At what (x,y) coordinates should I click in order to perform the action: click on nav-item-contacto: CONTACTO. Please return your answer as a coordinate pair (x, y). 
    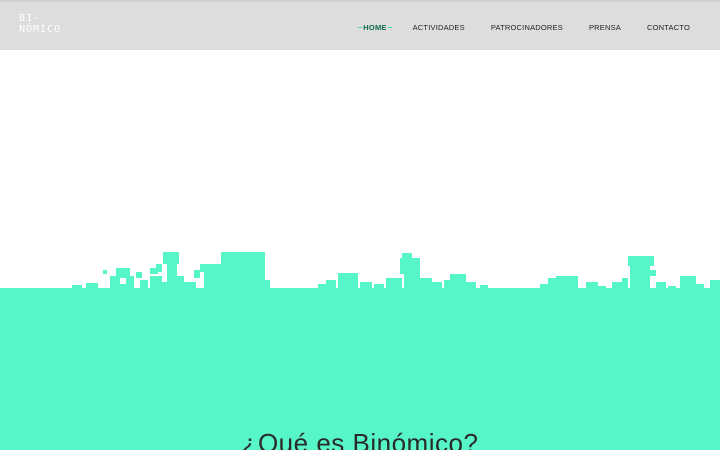
    Looking at the image, I should click on (668, 27).